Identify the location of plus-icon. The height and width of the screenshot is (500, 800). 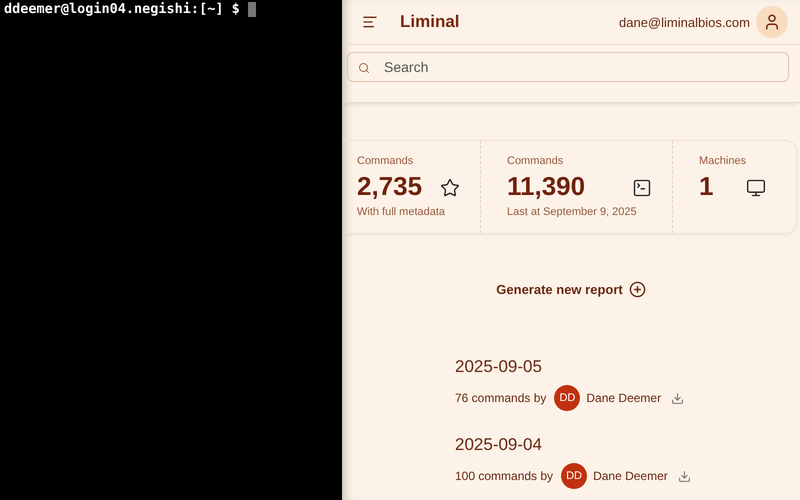
(637, 289).